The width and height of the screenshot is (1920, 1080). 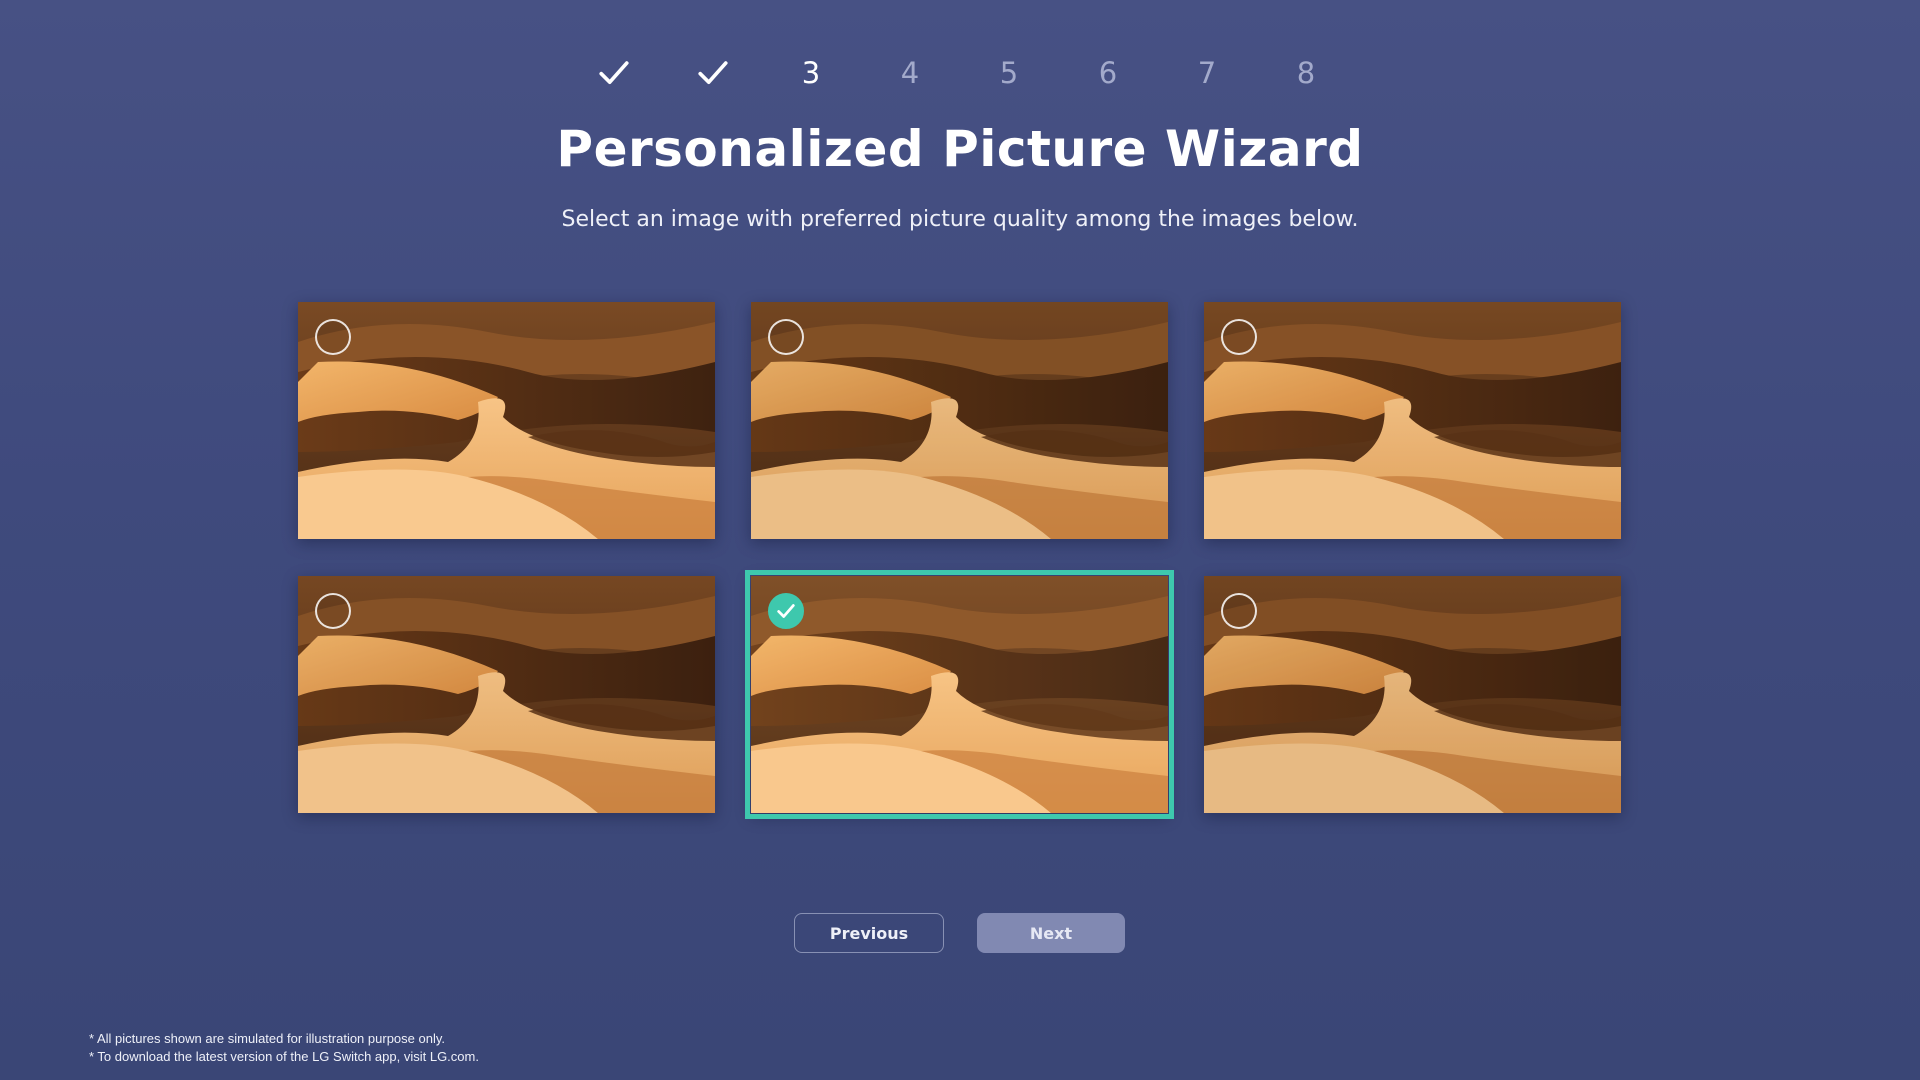 I want to click on step-5: 5, so click(x=1009, y=73).